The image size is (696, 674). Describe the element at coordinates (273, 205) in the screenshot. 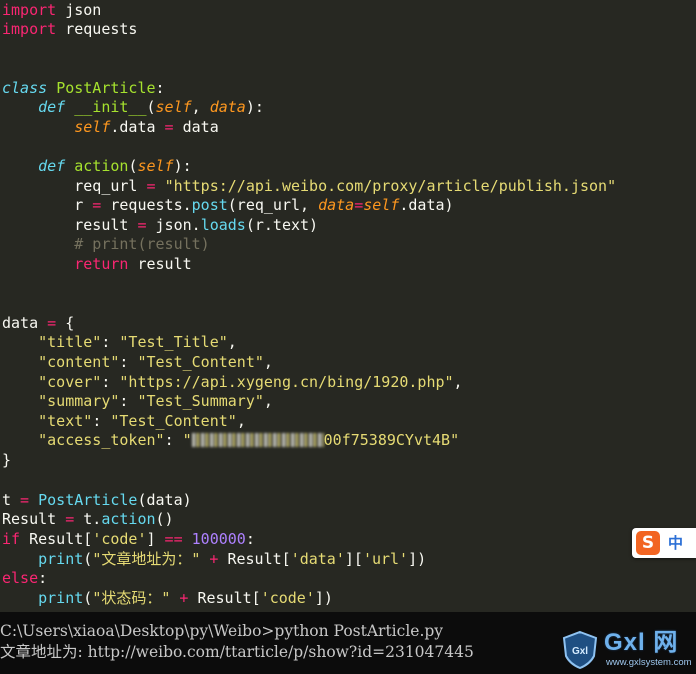

I see `args: (req_url,` at that location.